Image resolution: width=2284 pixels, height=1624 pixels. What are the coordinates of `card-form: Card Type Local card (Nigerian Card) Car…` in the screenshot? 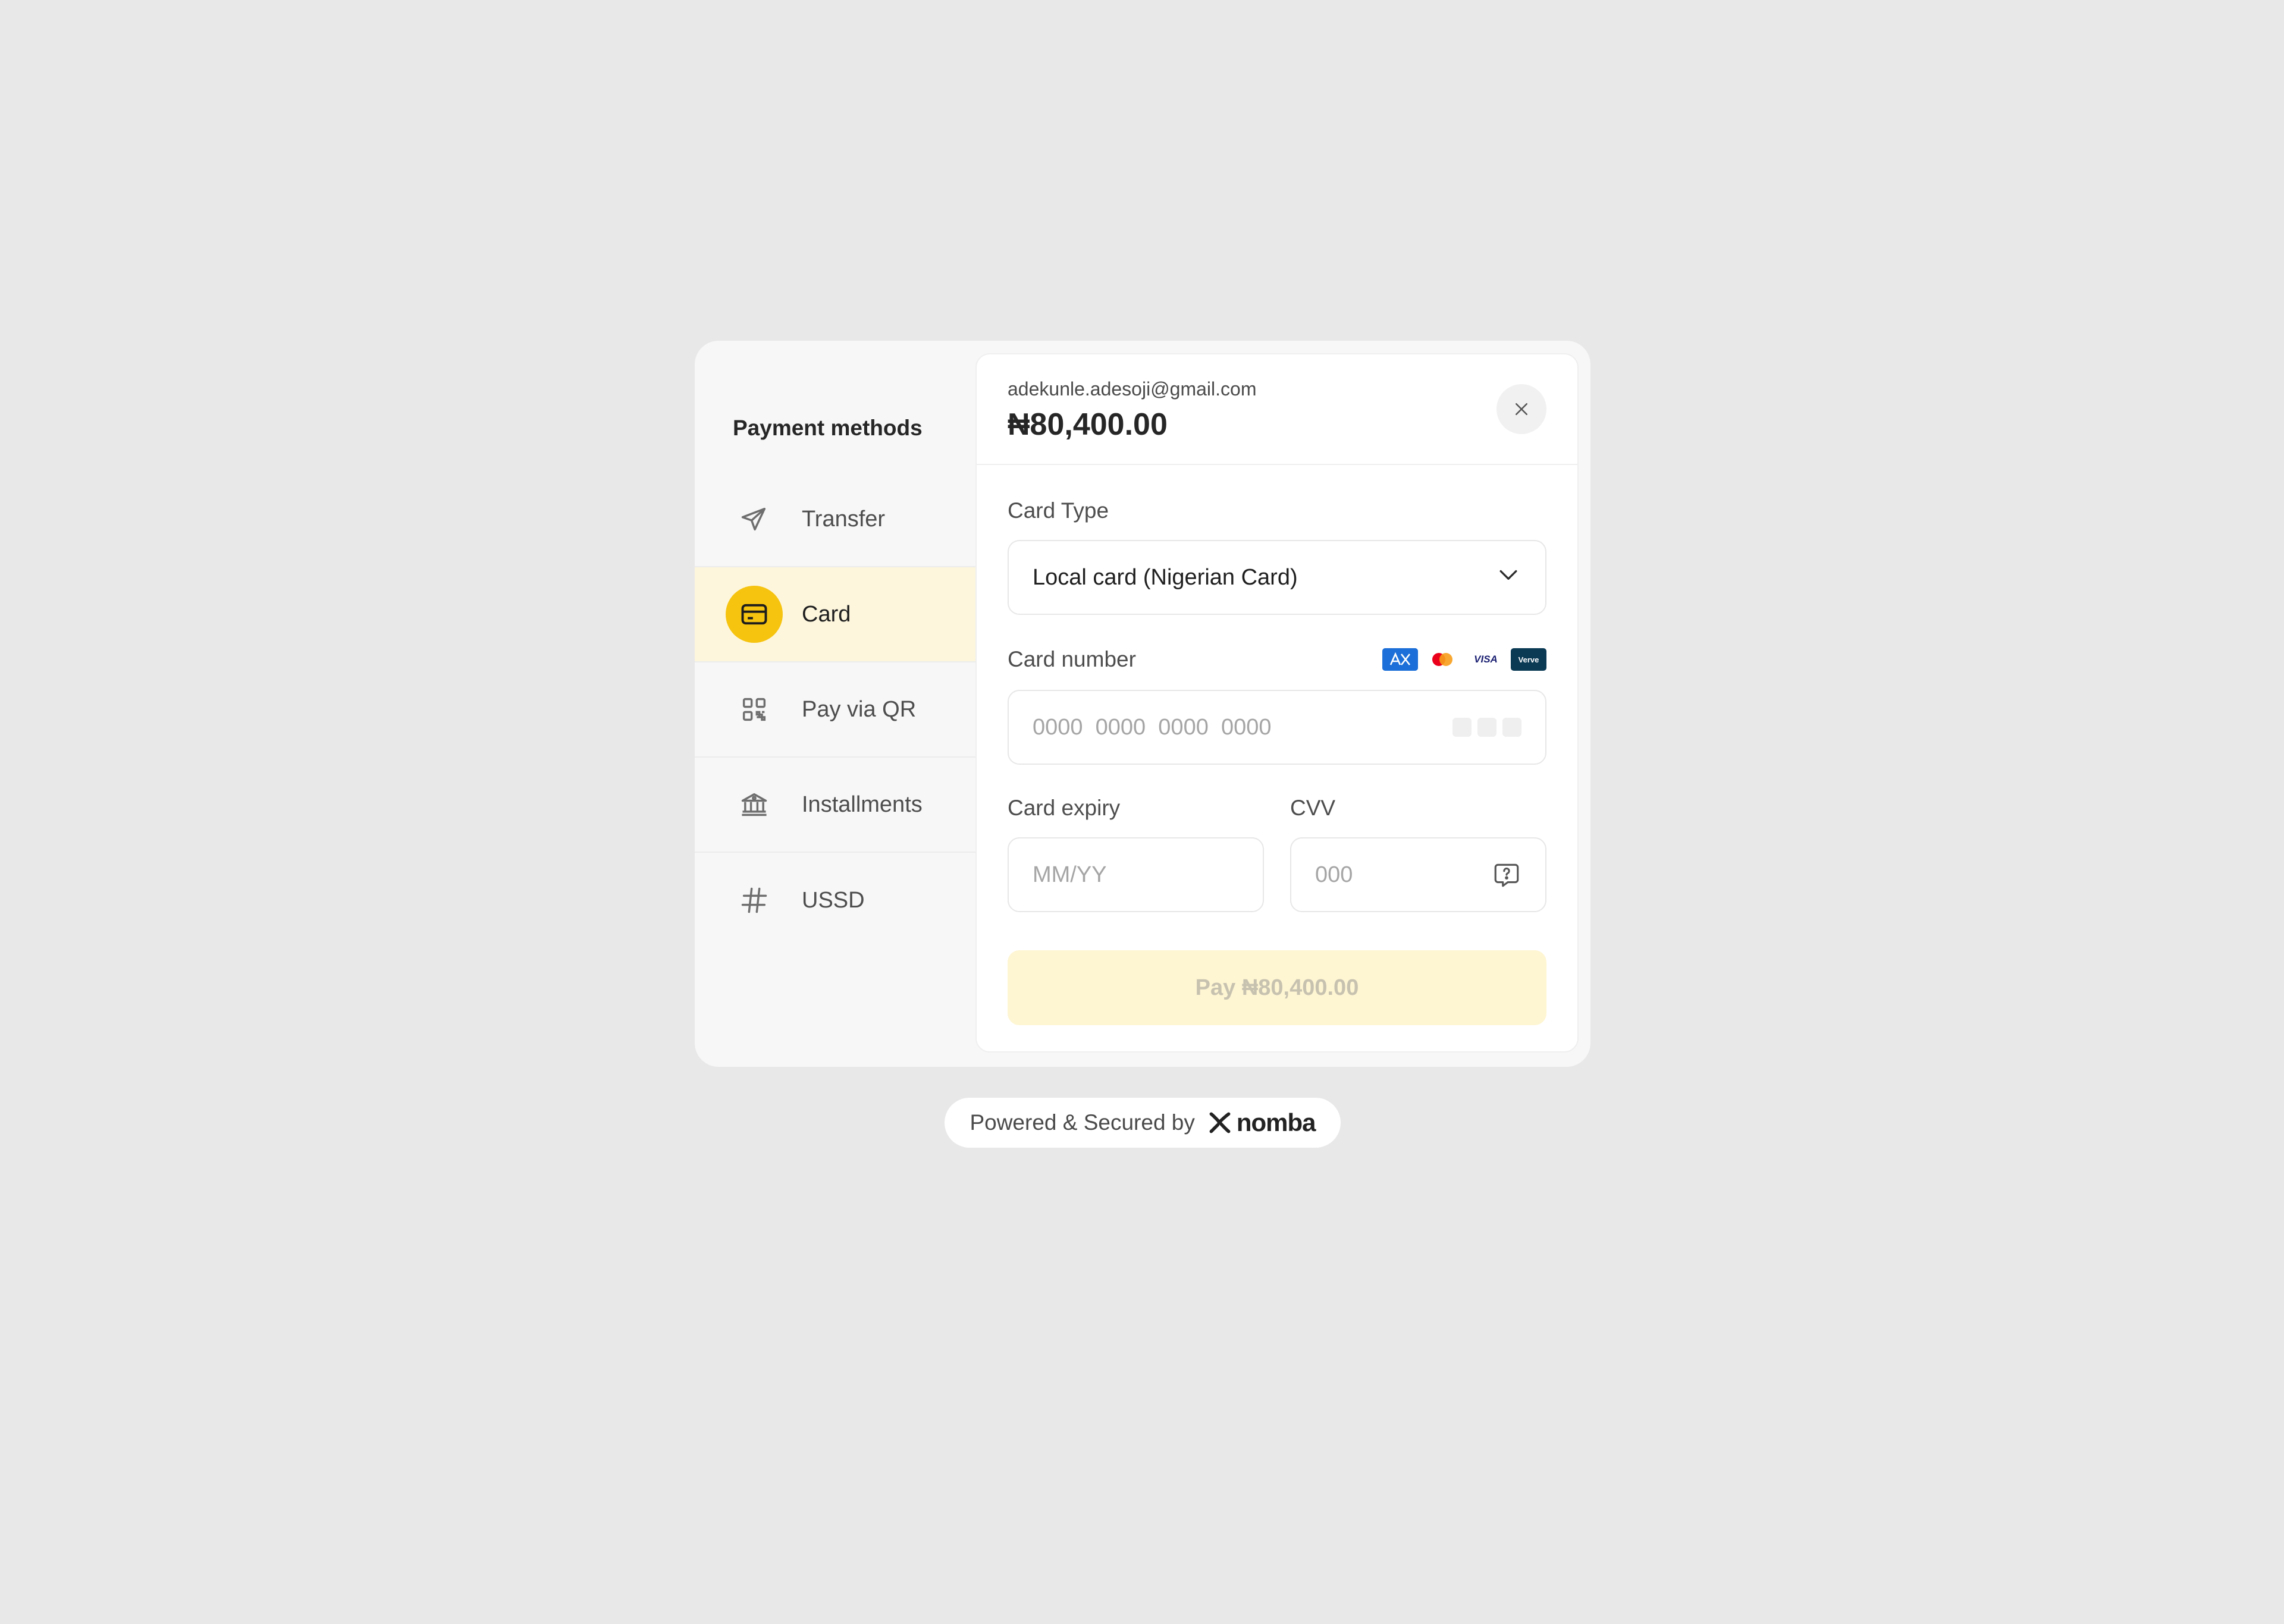 It's located at (1277, 745).